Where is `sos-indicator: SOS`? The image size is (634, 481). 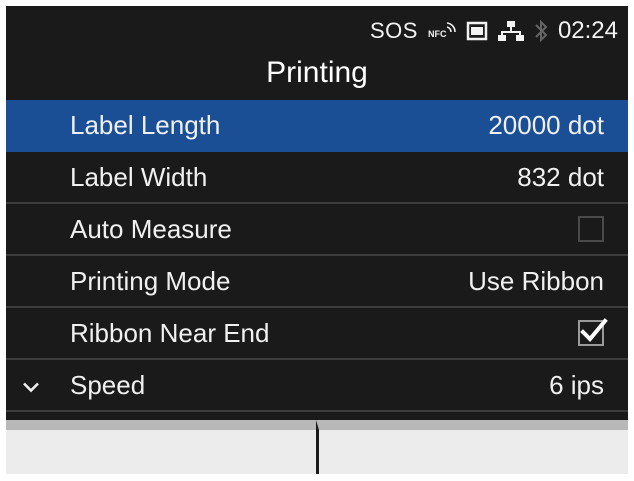 sos-indicator: SOS is located at coordinates (393, 30).